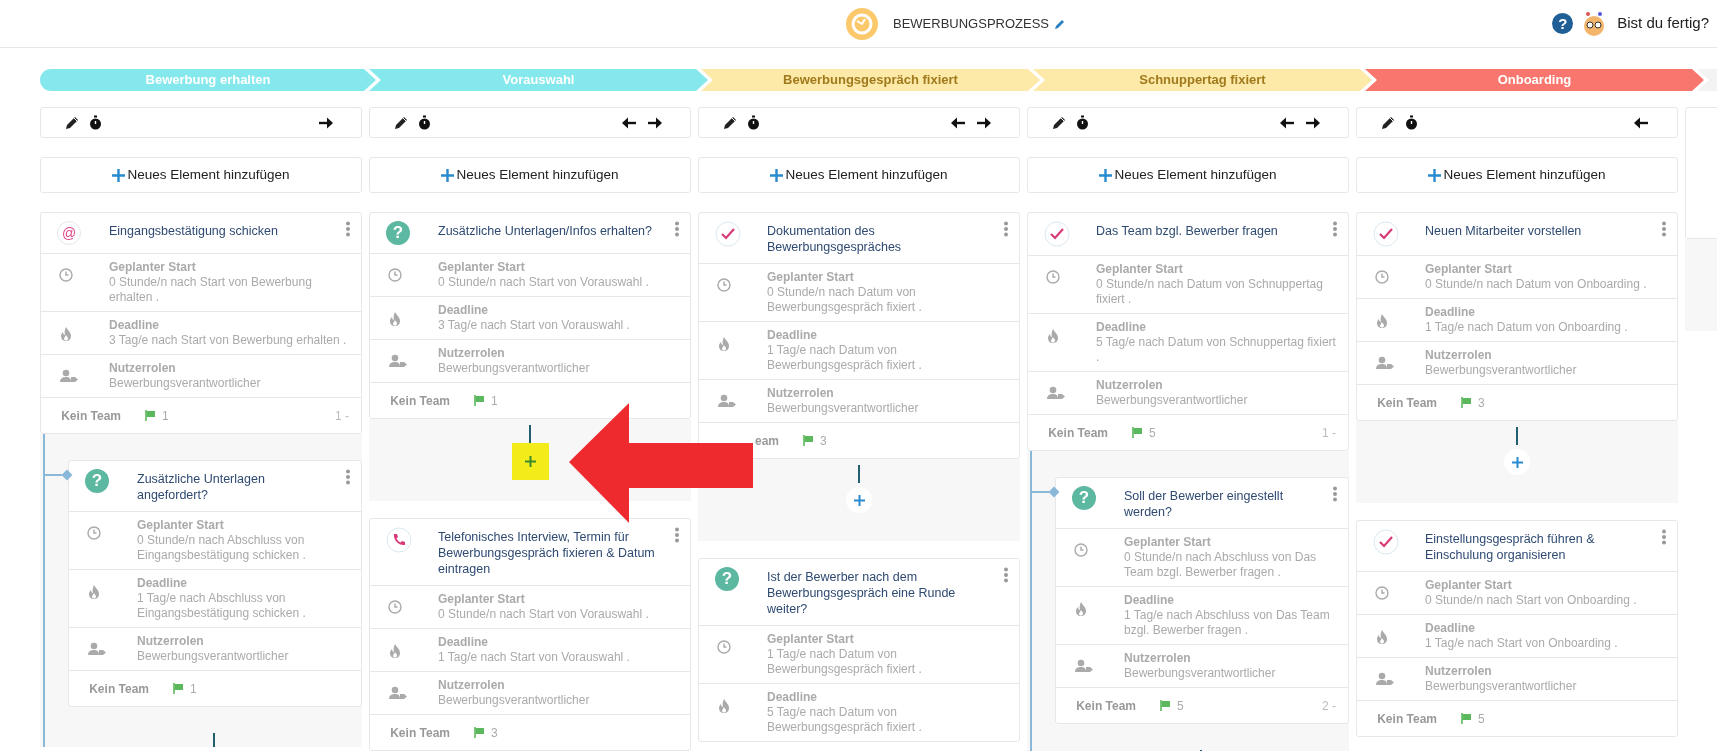 The width and height of the screenshot is (1717, 751). What do you see at coordinates (1663, 23) in the screenshot?
I see `help-prompt: Bist du fertig?` at bounding box center [1663, 23].